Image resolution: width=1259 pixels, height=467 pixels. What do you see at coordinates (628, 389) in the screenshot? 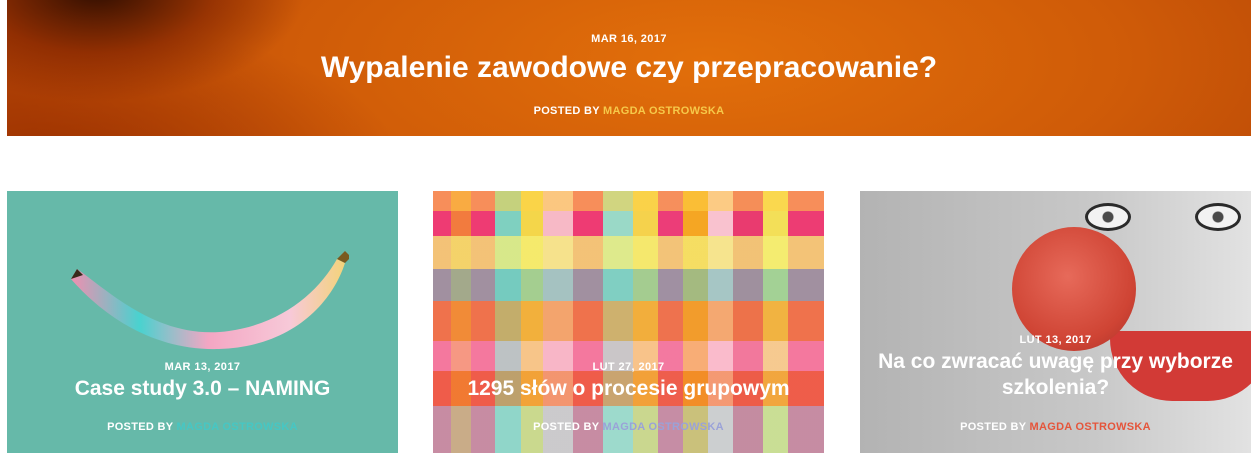
I see `post-title: 1295 słów o procesie grupowym` at bounding box center [628, 389].